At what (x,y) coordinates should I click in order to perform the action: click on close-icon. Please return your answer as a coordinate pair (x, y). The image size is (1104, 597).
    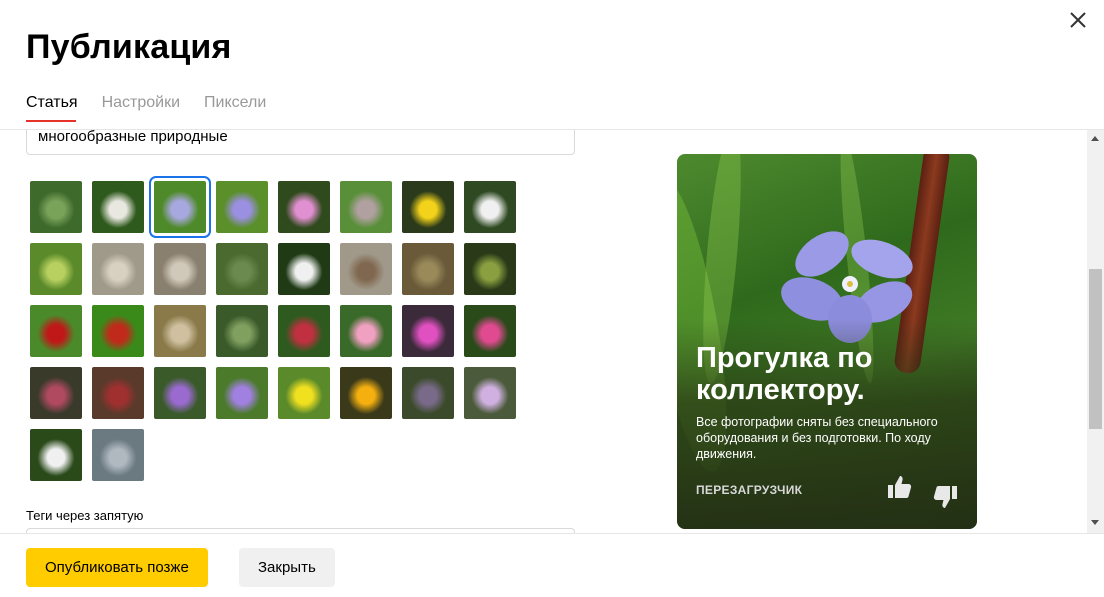
    Looking at the image, I should click on (1078, 20).